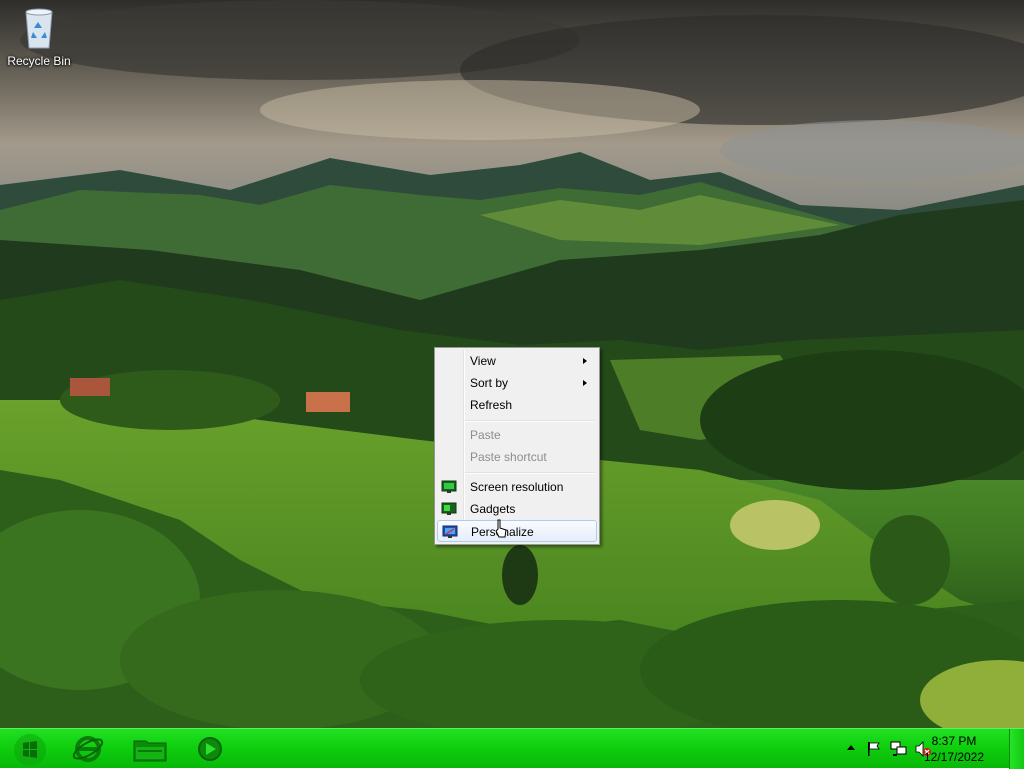 The height and width of the screenshot is (772, 1024). I want to click on taskbar: 8:37 PM 12/17/2022, so click(512, 748).